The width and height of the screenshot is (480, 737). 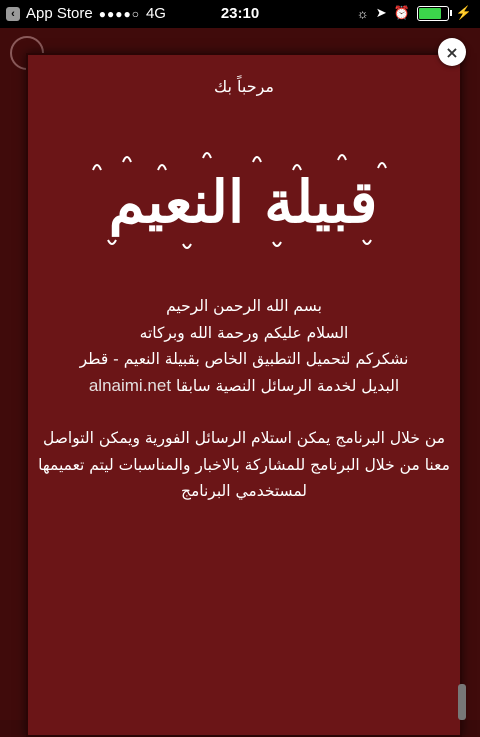 I want to click on tribe-logo: قبيلة النعيم, so click(x=243, y=200).